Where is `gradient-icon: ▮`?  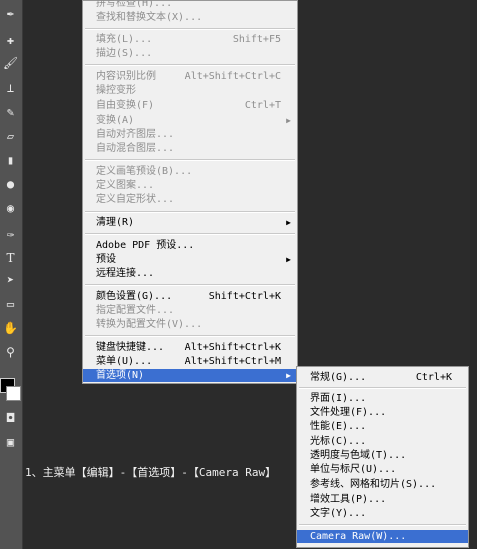
gradient-icon: ▮ is located at coordinates (10, 160).